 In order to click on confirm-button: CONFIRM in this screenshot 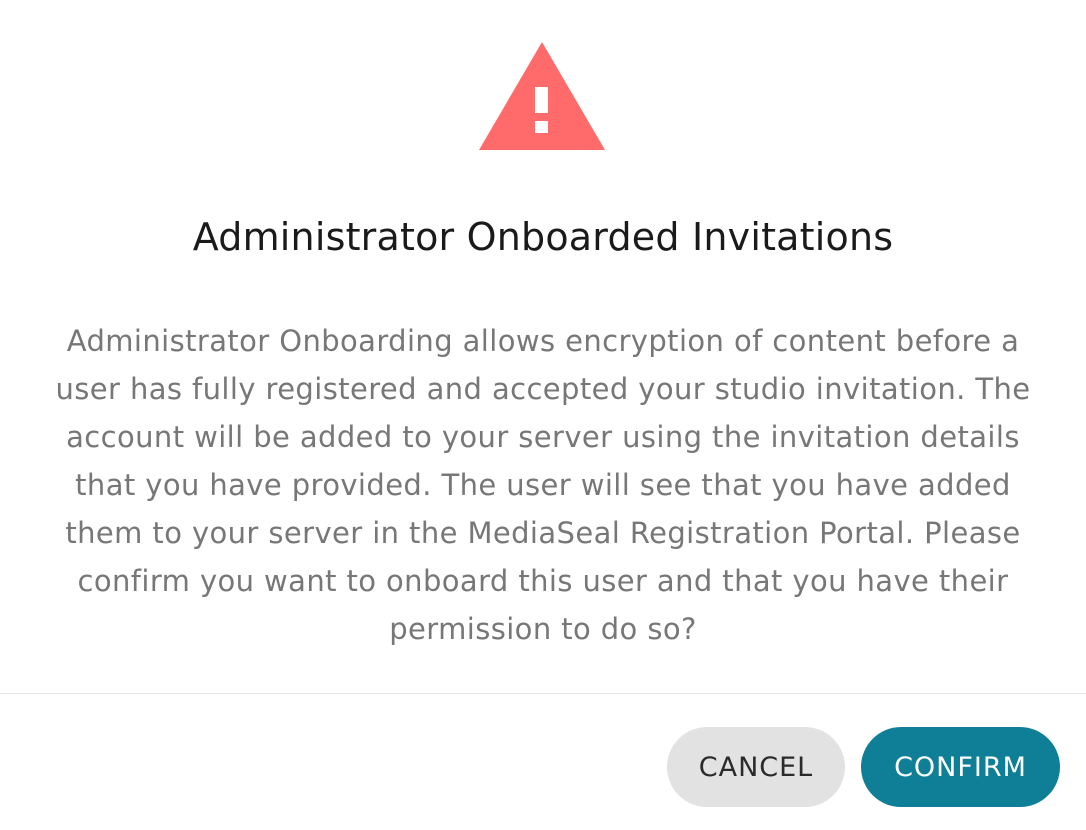, I will do `click(960, 767)`.